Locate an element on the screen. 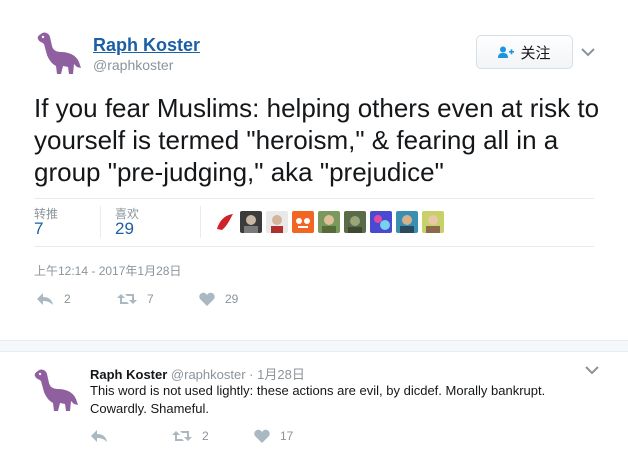 Image resolution: width=628 pixels, height=459 pixels. reply-retweet-count: 2 is located at coordinates (205, 436).